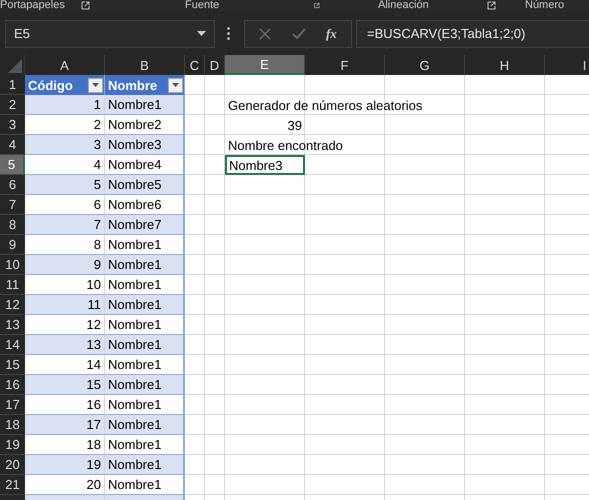 The image size is (589, 500). Describe the element at coordinates (12, 345) in the screenshot. I see `row-header: 14` at that location.